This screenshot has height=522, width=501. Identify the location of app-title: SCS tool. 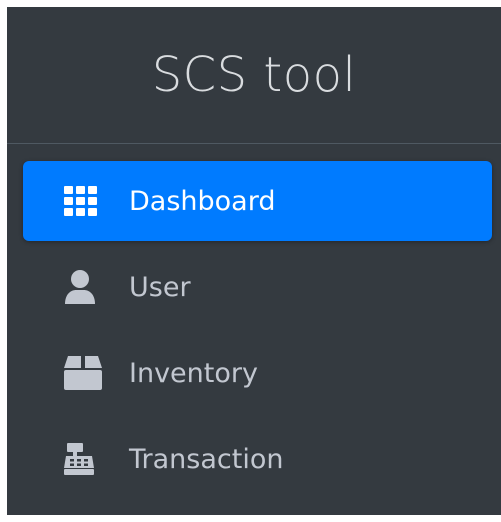
(254, 75).